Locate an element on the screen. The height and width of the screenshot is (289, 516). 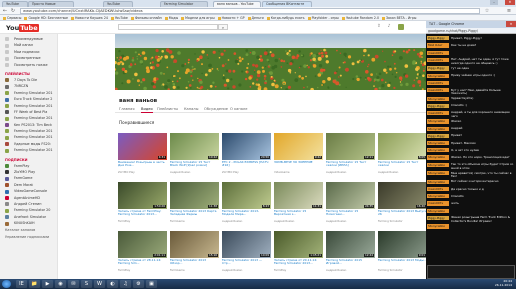
video-thumbnail: 11:38 is located at coordinates (194, 195).